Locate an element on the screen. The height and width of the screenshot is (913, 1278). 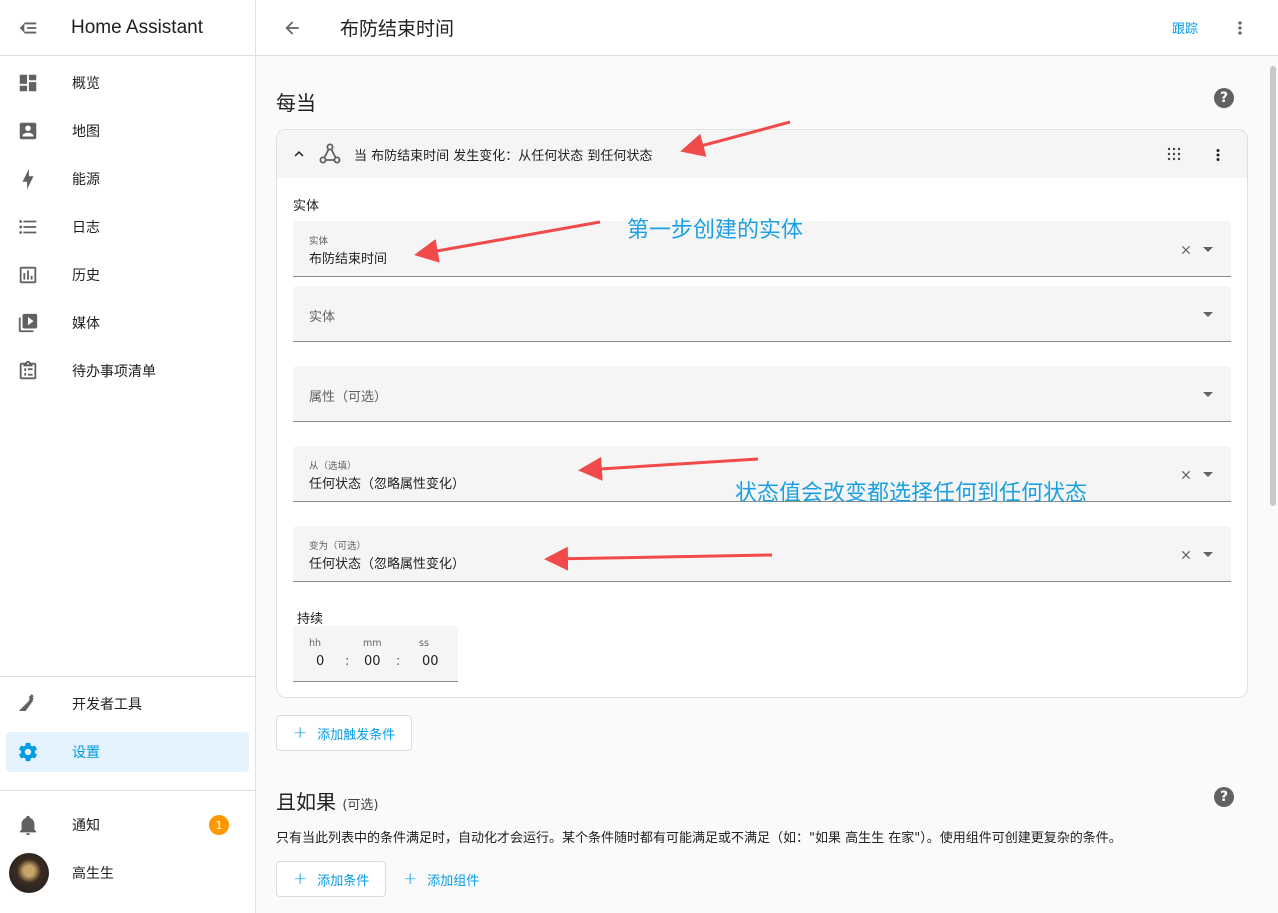
add-trigger-button: + 添加触发条件 is located at coordinates (344, 733).